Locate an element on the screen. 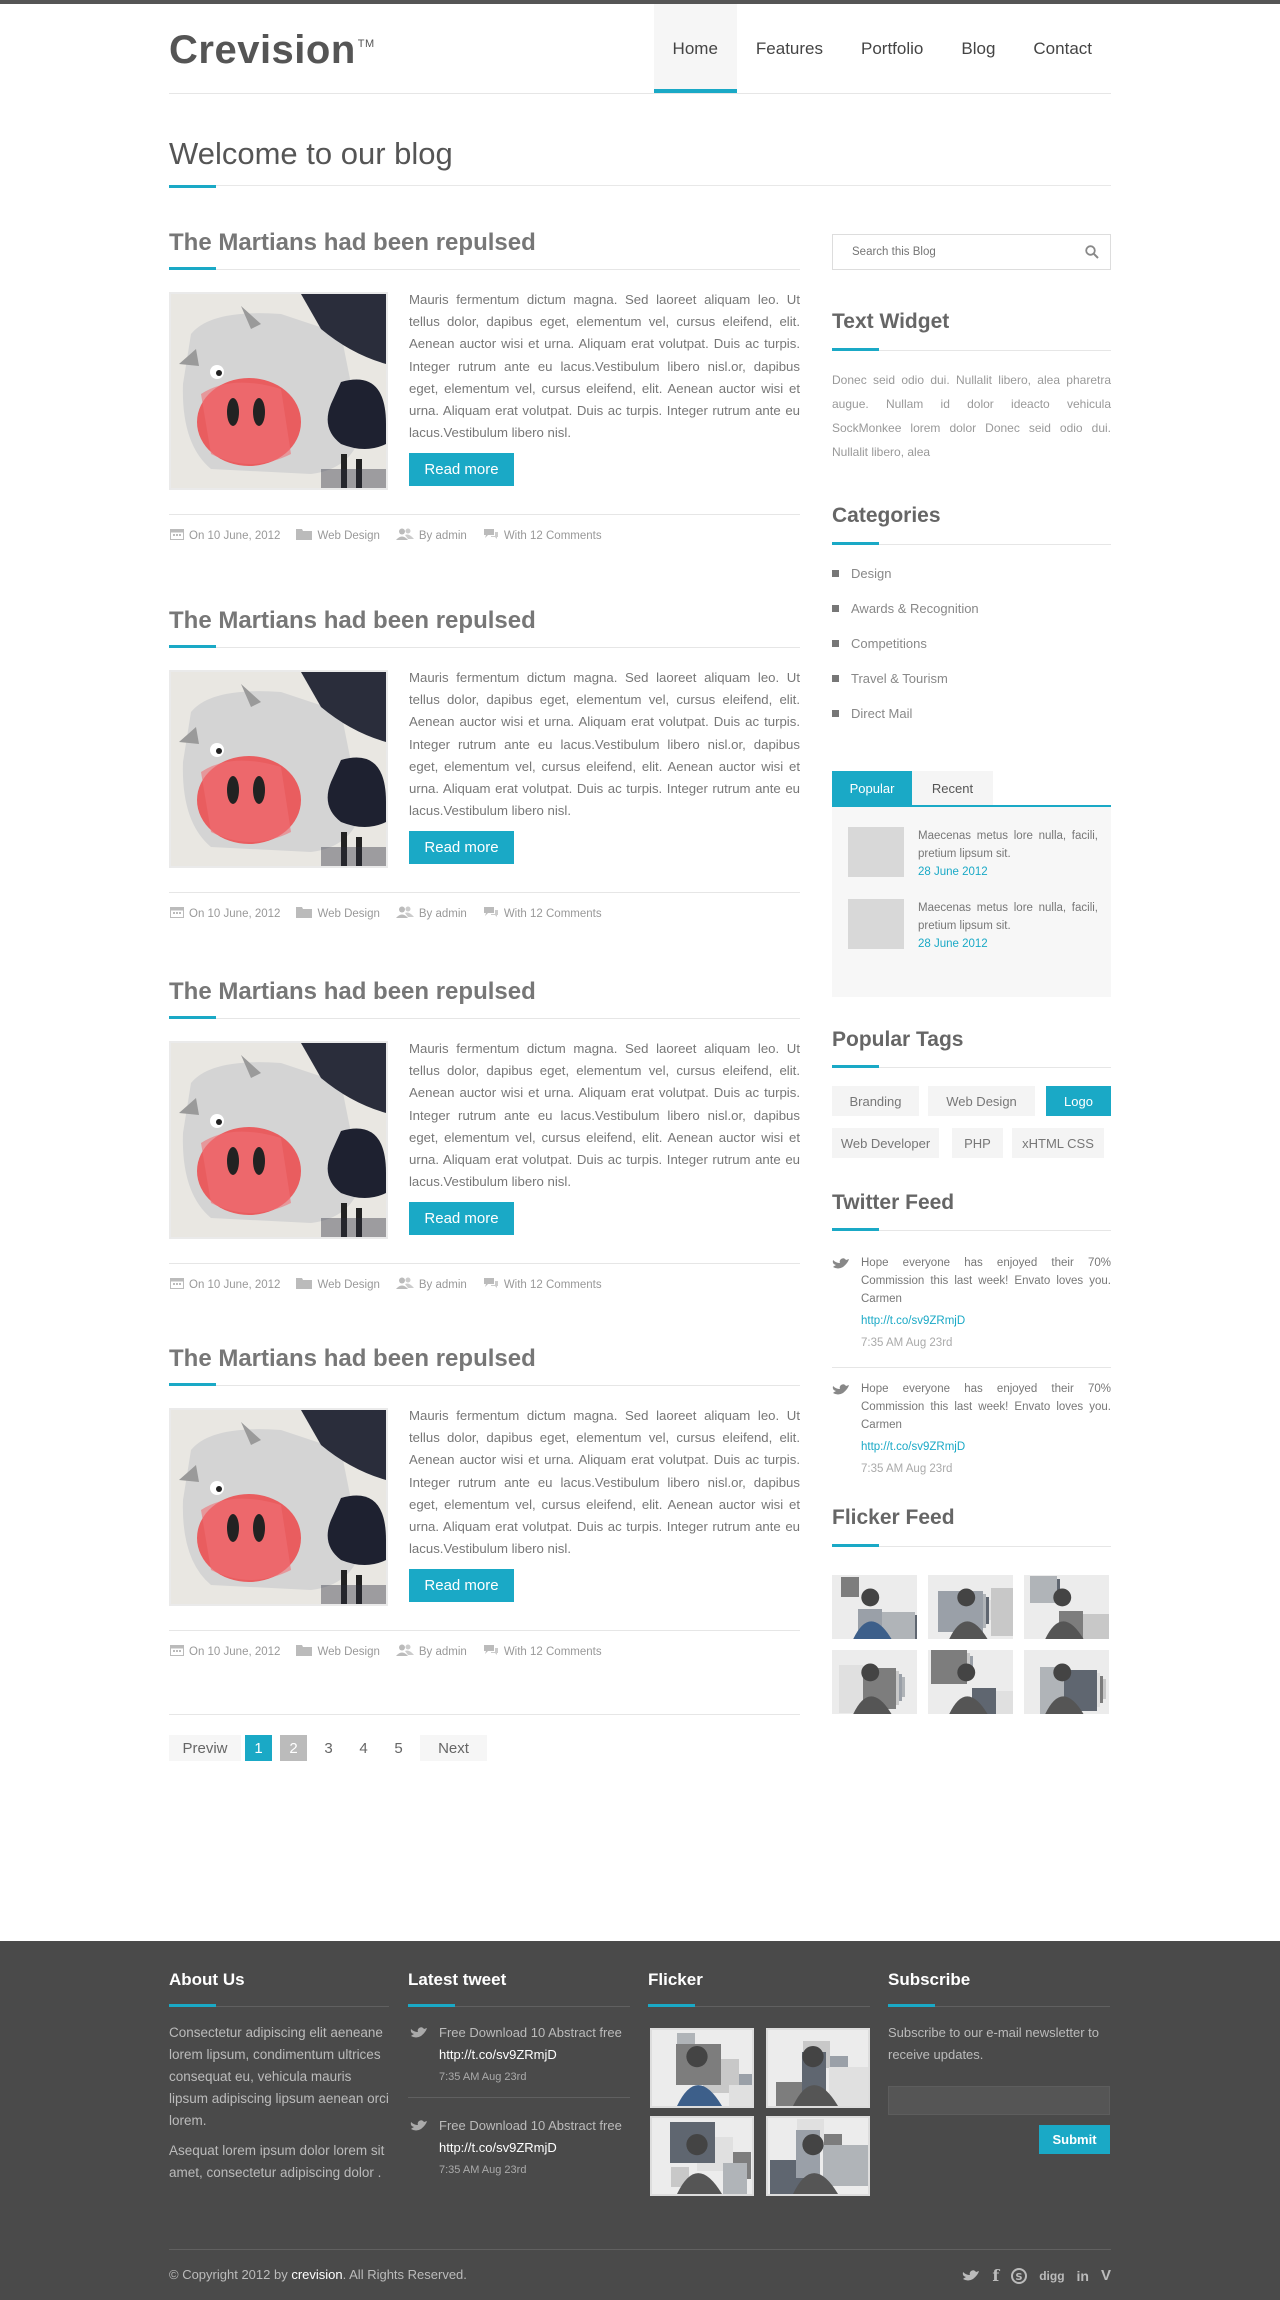 Image resolution: width=1280 pixels, height=2300 pixels. folder-icon is located at coordinates (306, 1651).